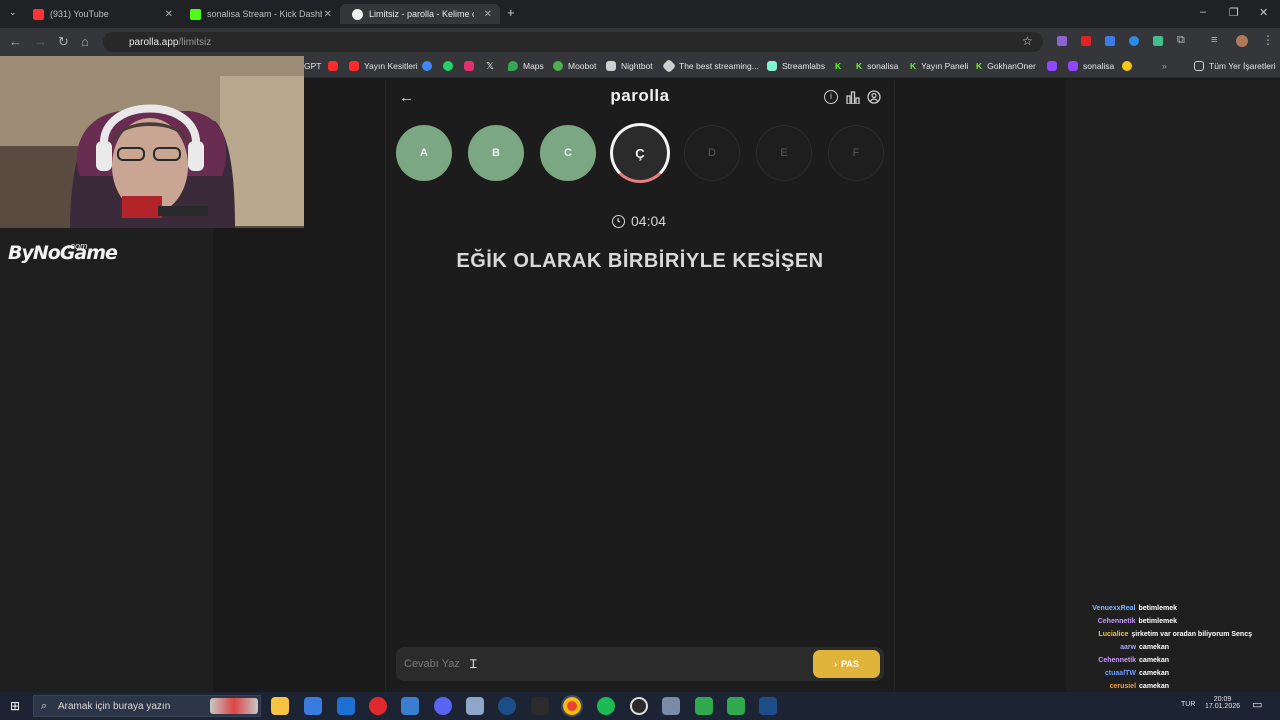  I want to click on bookmark-nightbot: Nightbot, so click(629, 66).